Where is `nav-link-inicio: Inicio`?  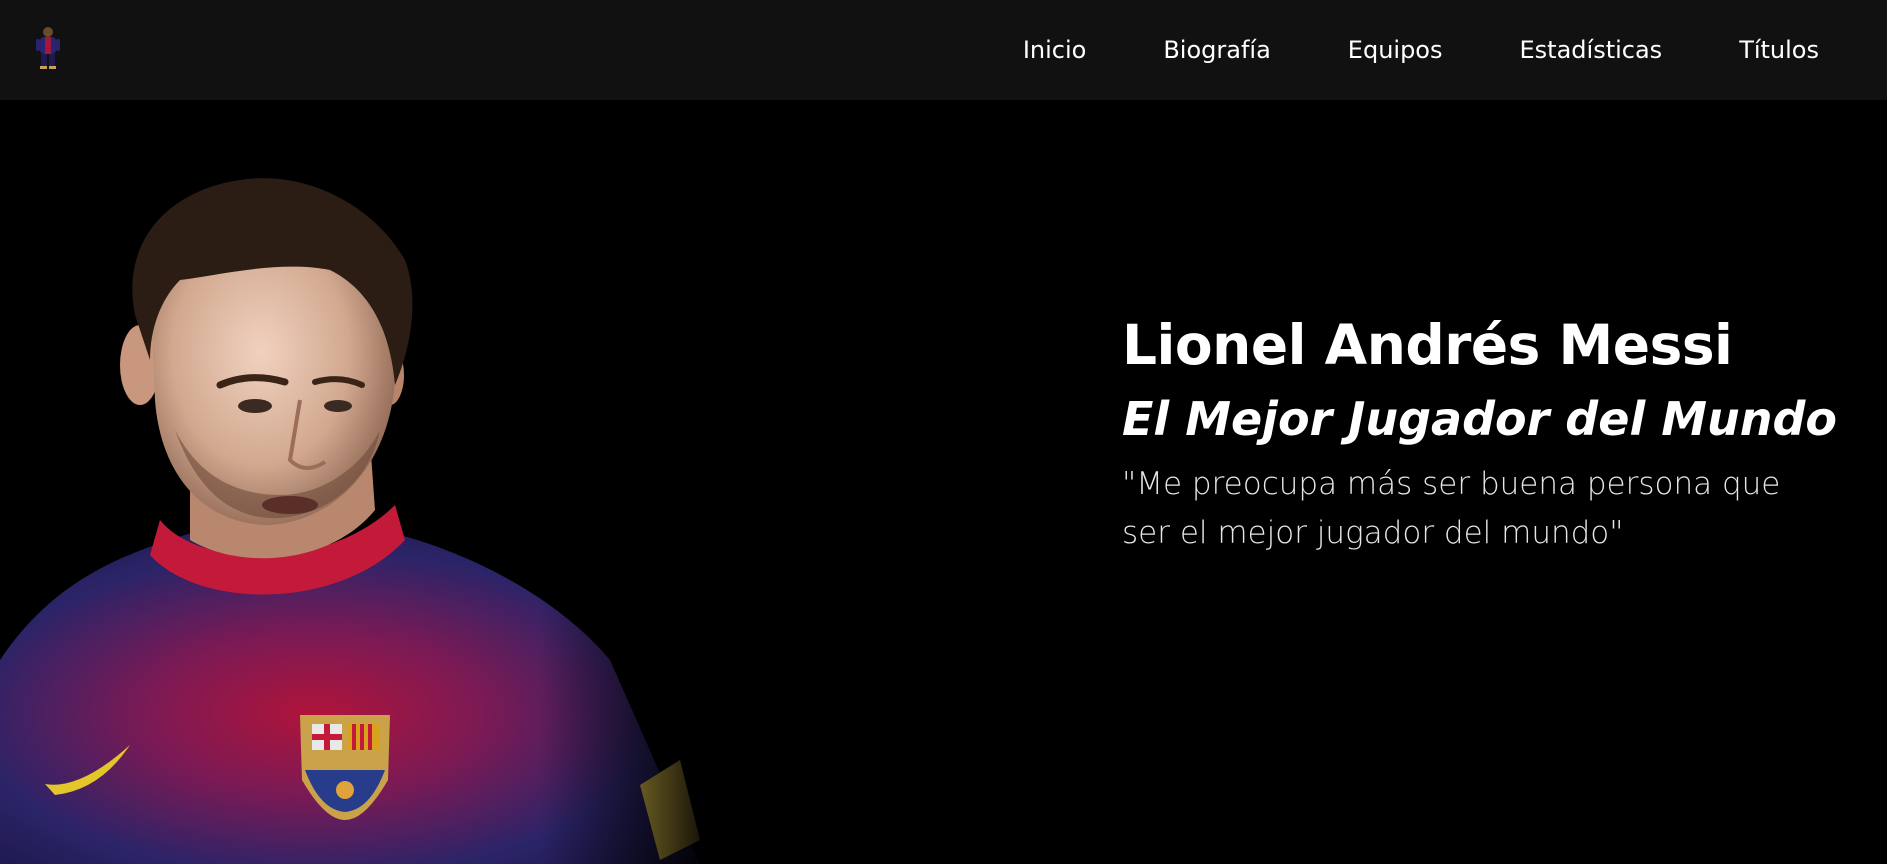 nav-link-inicio: Inicio is located at coordinates (1055, 50).